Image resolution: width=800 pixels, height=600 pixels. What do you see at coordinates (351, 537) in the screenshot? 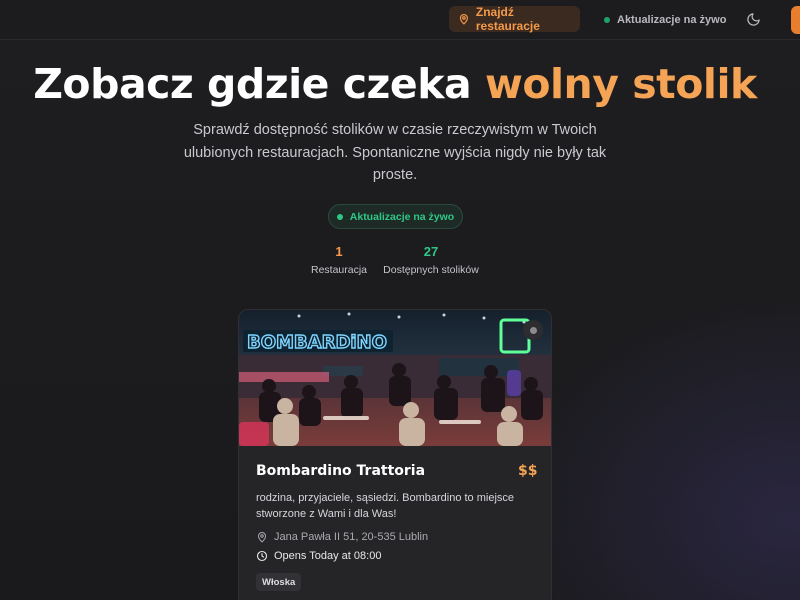
I see `restaurant-address: Jana Pawła II 51, 20-535 Lublin` at bounding box center [351, 537].